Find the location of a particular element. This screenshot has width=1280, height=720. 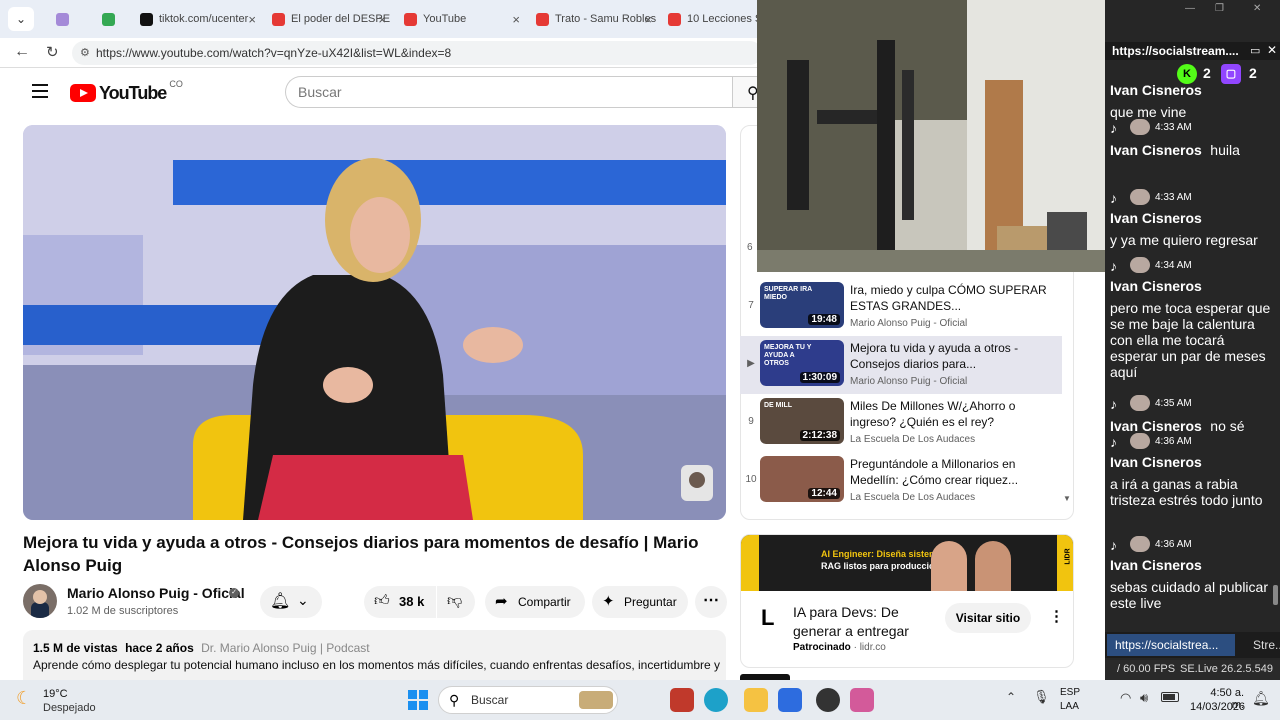

chat-timestamp: 4:35 AM is located at coordinates (1173, 403).